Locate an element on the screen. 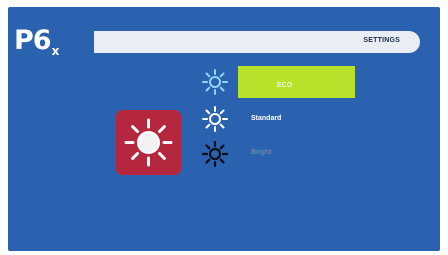 This screenshot has width=448, height=255. brightness-mode-tile is located at coordinates (148, 142).